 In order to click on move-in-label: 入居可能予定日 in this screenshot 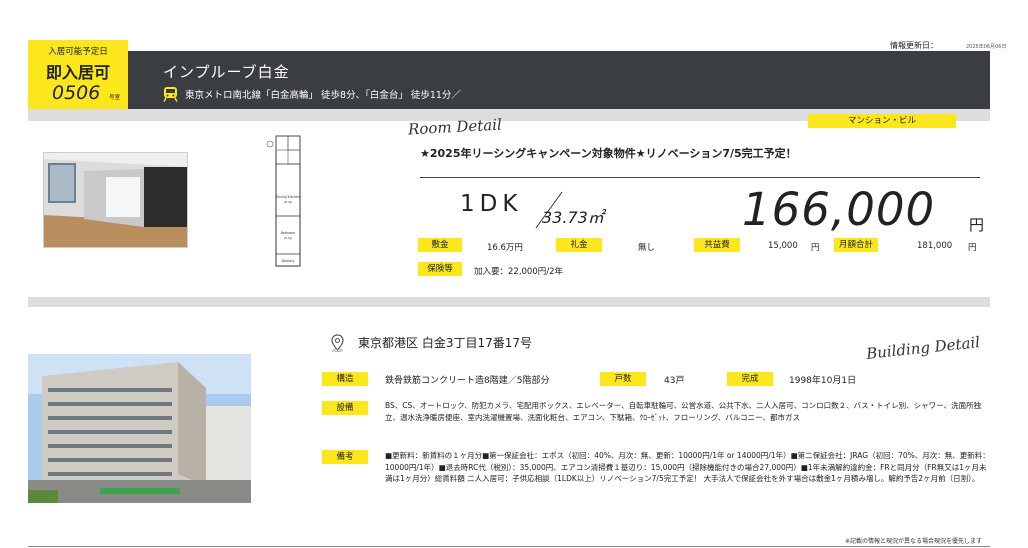, I will do `click(78, 52)`.